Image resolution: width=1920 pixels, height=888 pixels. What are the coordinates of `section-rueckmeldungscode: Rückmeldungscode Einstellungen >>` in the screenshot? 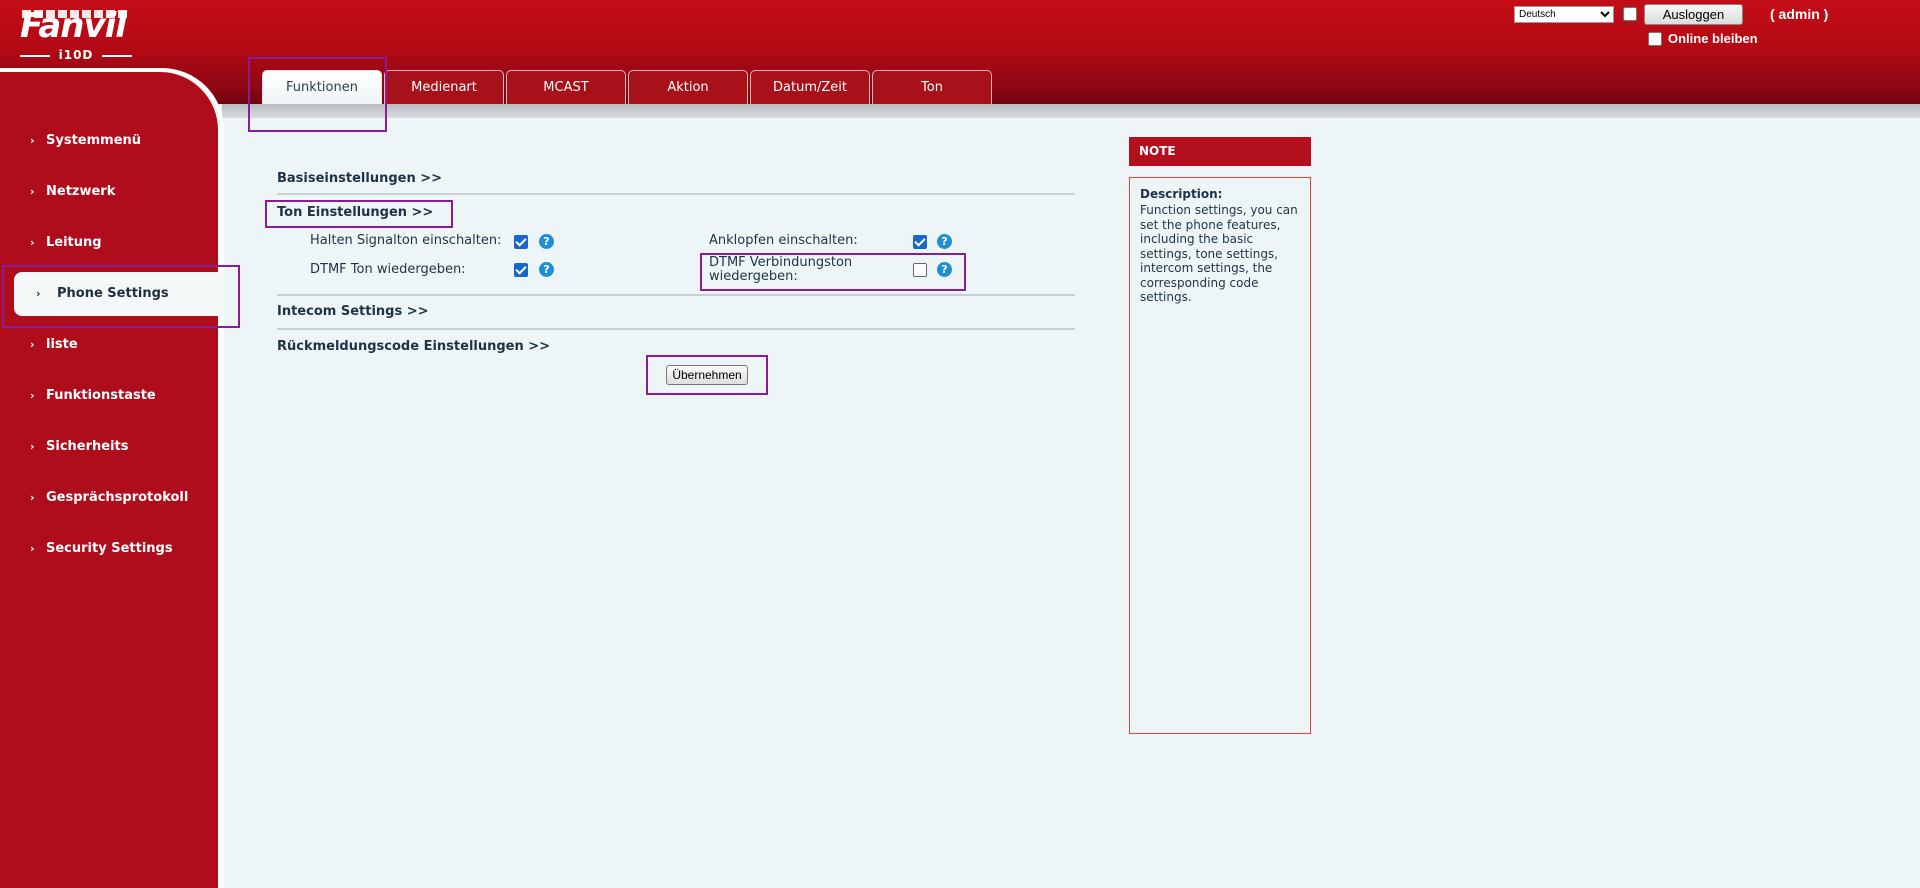 It's located at (413, 346).